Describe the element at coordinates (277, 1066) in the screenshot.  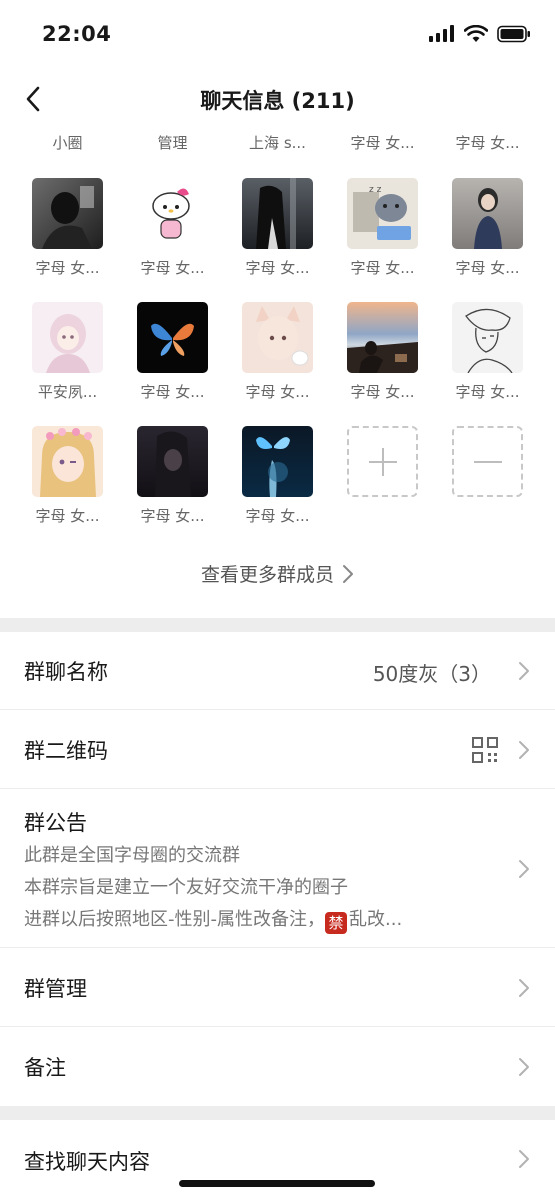
I see `remark-cell: 备注` at that location.